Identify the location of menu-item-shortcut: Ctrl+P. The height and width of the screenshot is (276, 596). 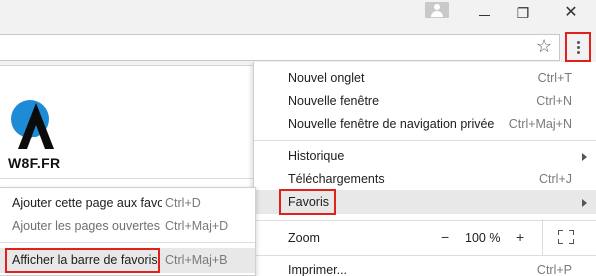
(554, 269).